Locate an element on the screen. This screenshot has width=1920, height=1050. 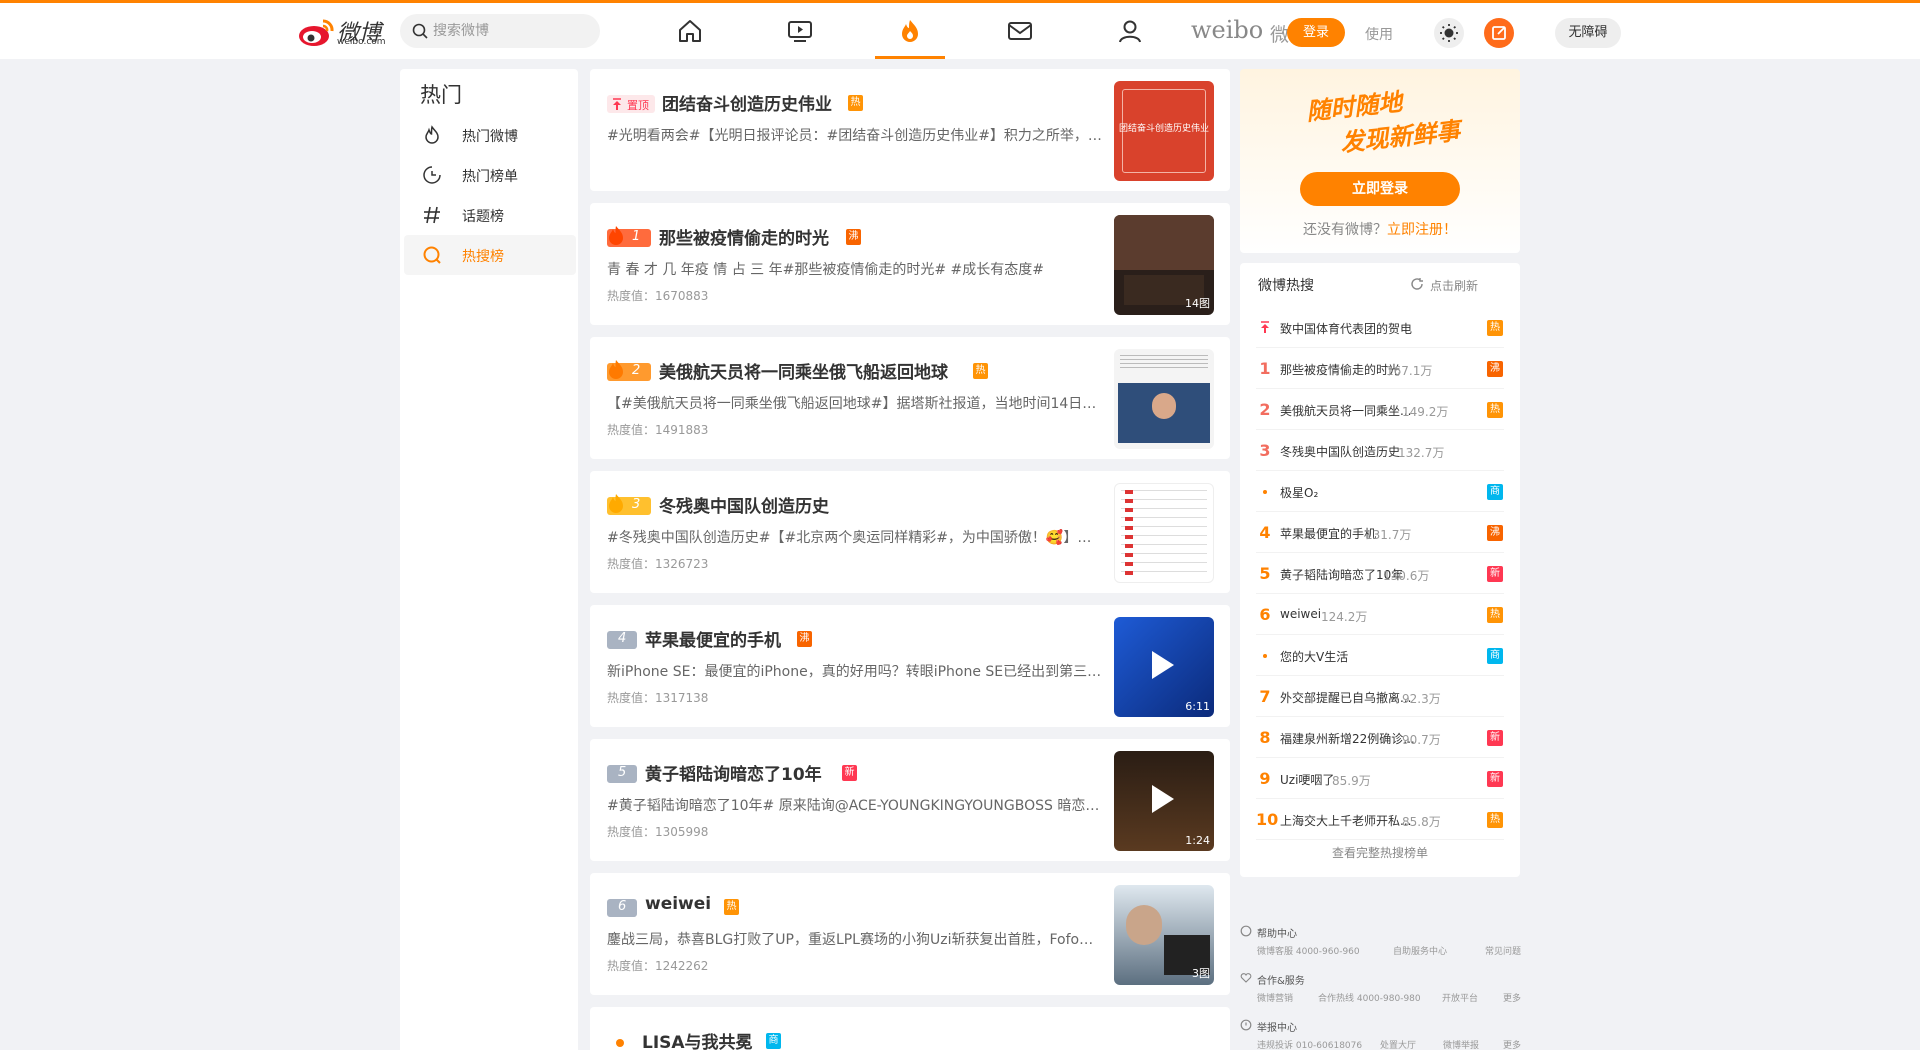
hot-search-rank: 5 is located at coordinates (1265, 573).